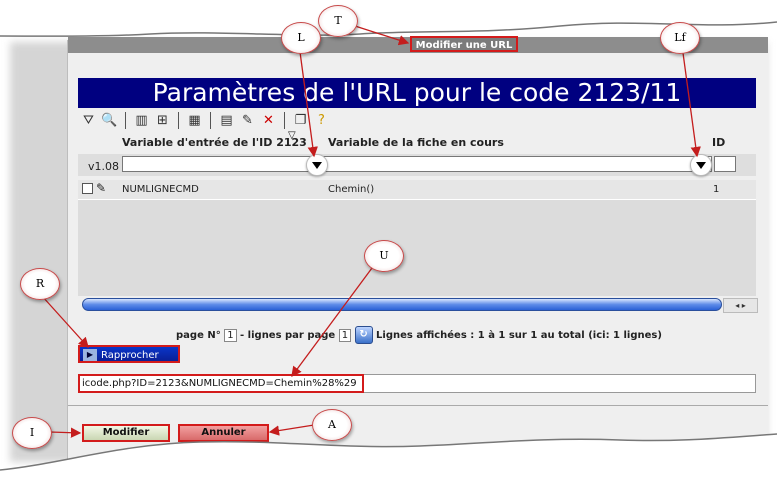  I want to click on callout-r: R, so click(40, 284).